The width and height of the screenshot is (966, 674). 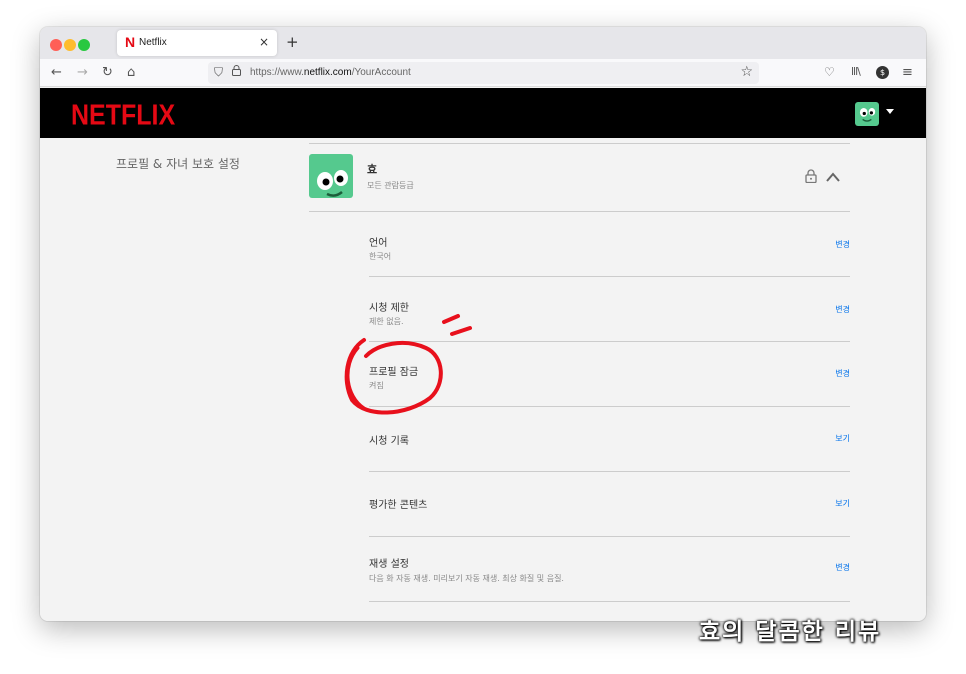 What do you see at coordinates (380, 256) in the screenshot?
I see `setting-desc: 한국어` at bounding box center [380, 256].